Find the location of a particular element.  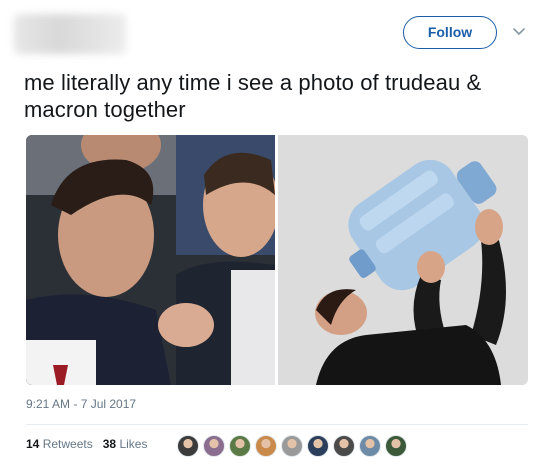

tweet-stats: 14 Retweets 38 Likes is located at coordinates (86, 444).